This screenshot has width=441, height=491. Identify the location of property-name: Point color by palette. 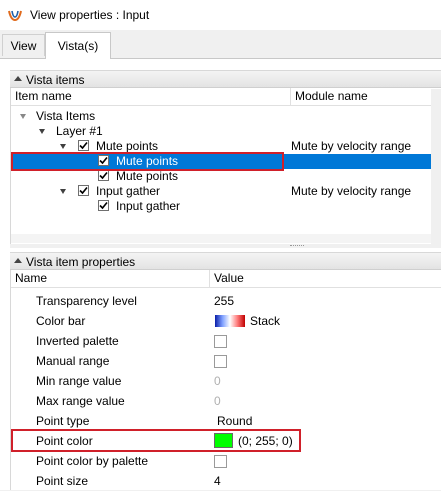
(92, 461).